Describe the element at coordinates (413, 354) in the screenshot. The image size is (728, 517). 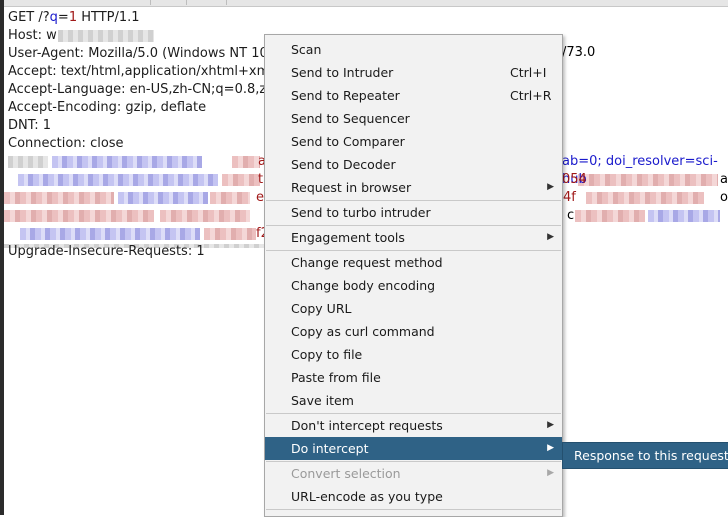
I see `menu-item-copy-to-file: Copy to file` at that location.